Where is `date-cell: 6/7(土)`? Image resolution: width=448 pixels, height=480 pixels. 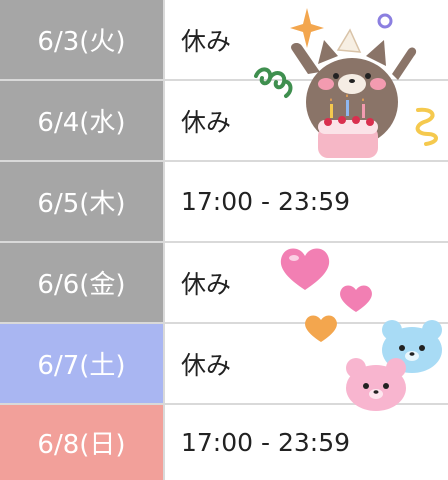 date-cell: 6/7(土) is located at coordinates (82, 363).